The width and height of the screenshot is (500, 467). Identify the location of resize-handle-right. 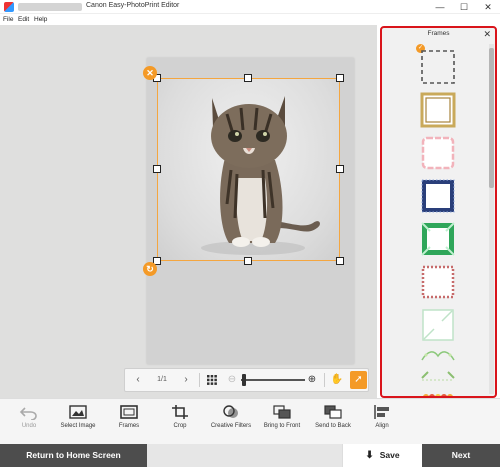
(340, 169).